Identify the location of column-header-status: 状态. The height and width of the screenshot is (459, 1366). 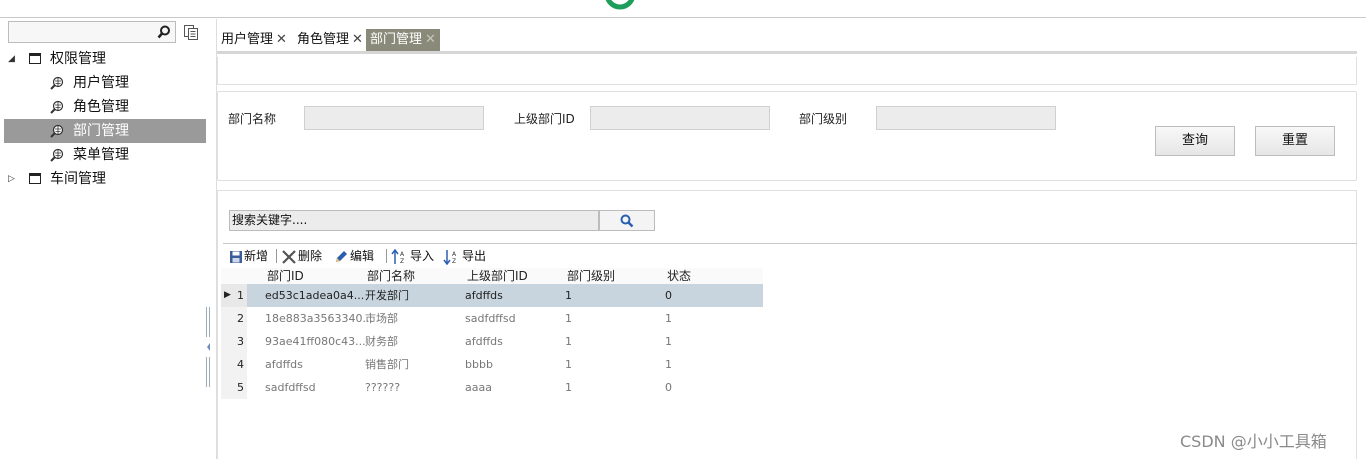
(679, 276).